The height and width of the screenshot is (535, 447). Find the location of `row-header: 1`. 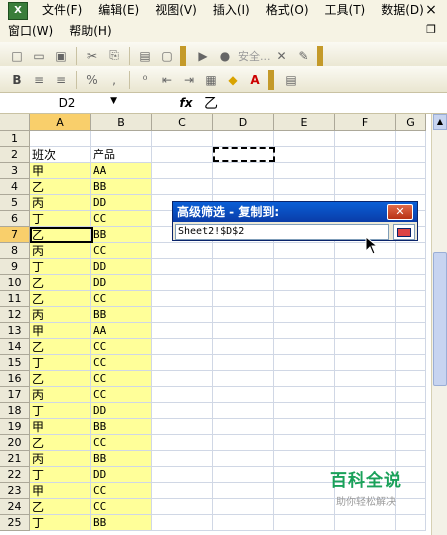

row-header: 1 is located at coordinates (15, 139).